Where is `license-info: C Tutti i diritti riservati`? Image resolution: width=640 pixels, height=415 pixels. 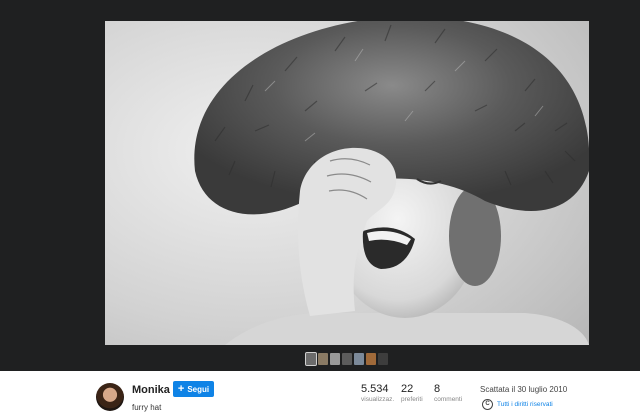 license-info: C Tutti i diritti riservati is located at coordinates (517, 404).